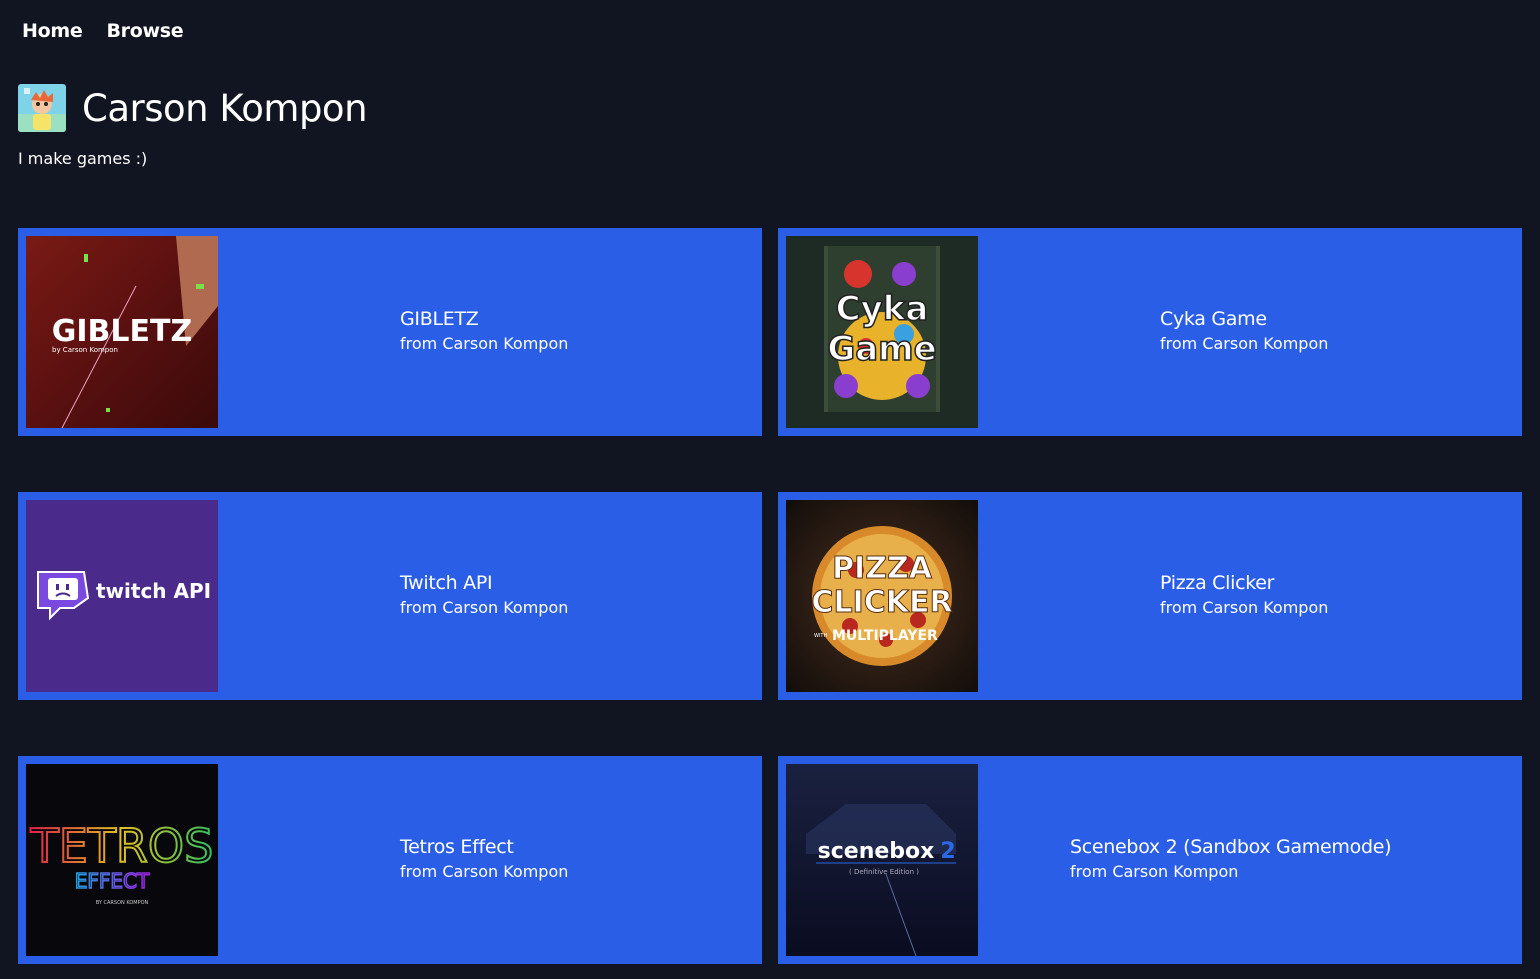  I want to click on game-thumbnail: twitch API, so click(122, 596).